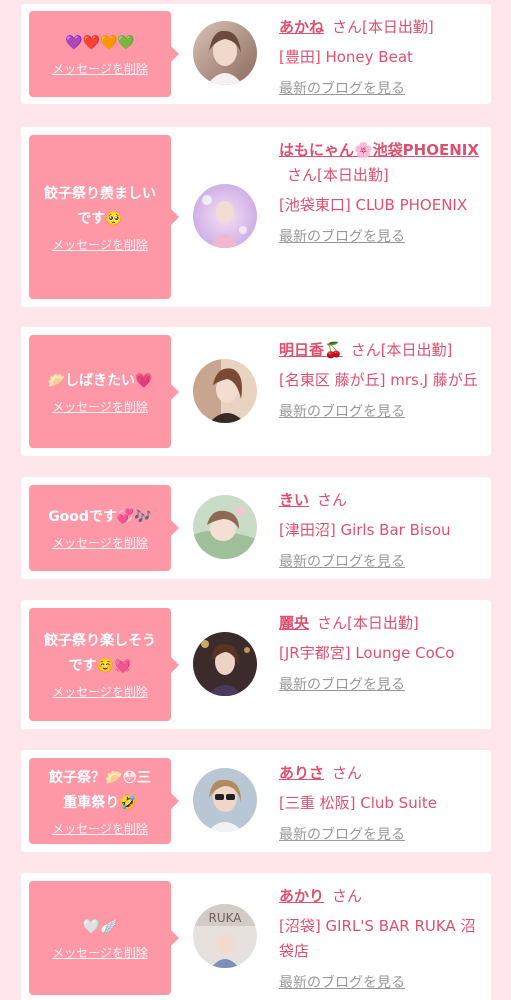  Describe the element at coordinates (226, 918) in the screenshot. I see `svg-text: RUKA` at that location.